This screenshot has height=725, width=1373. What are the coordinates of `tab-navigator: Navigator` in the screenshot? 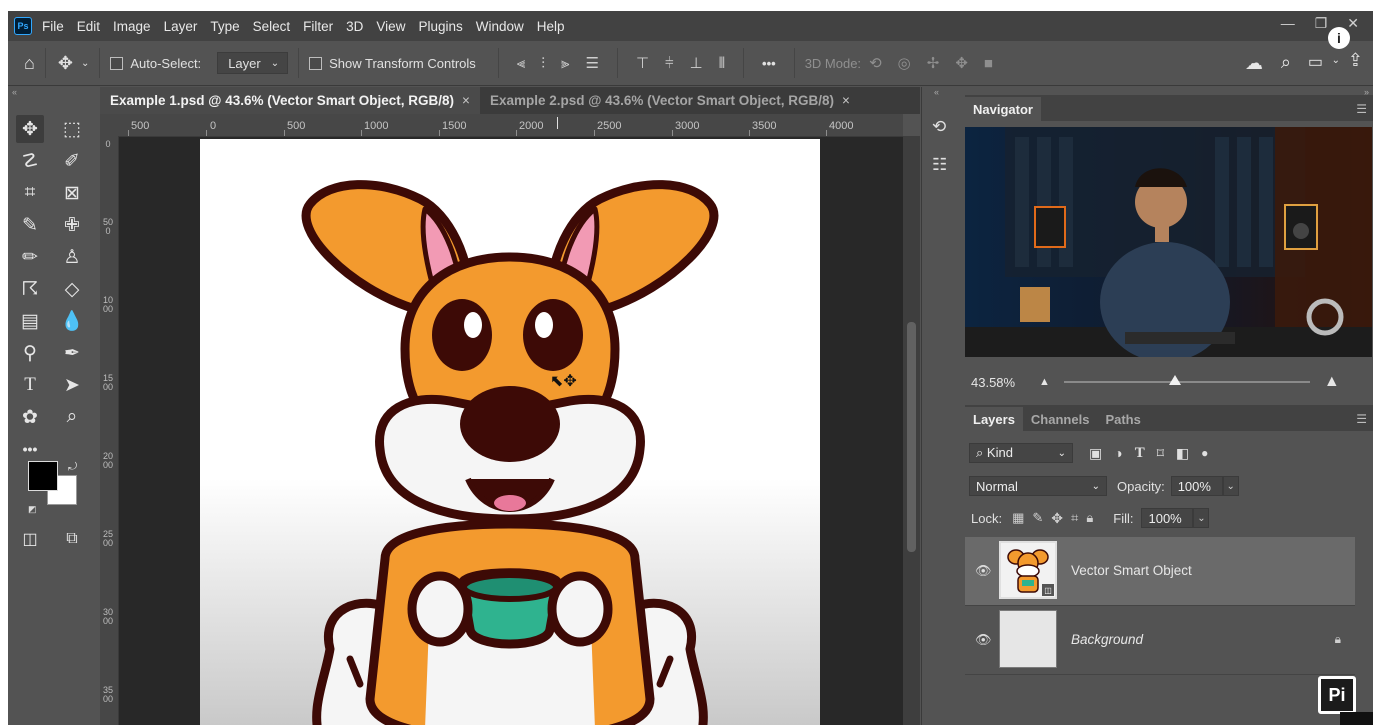 It's located at (1003, 109).